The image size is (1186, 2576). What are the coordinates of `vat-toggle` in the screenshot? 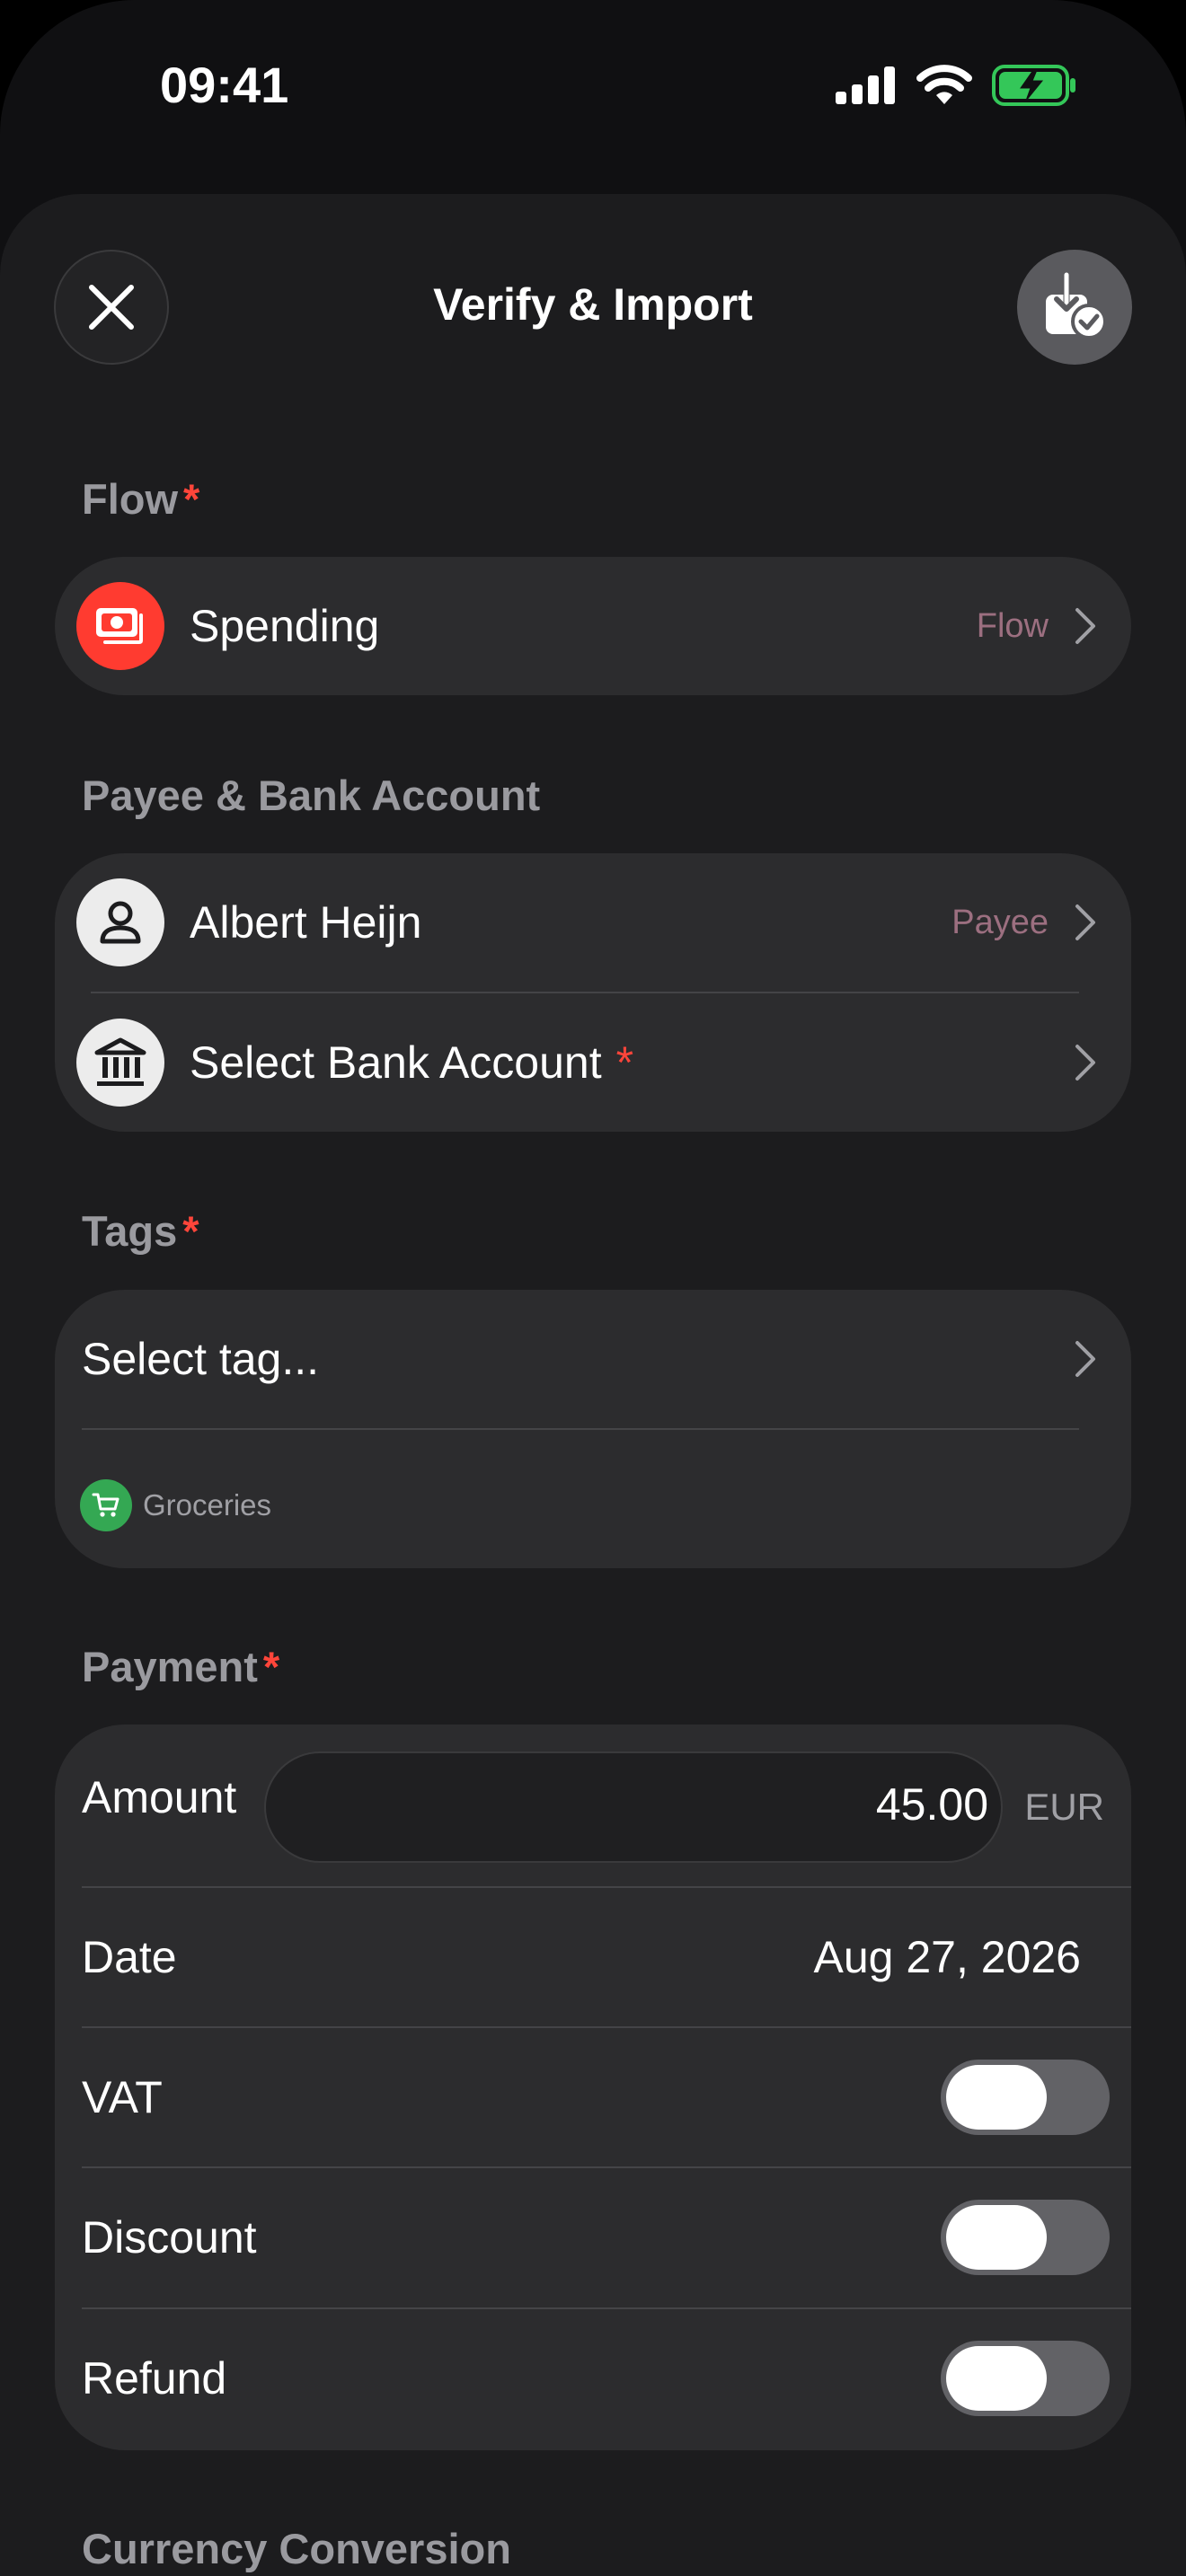 It's located at (1025, 2097).